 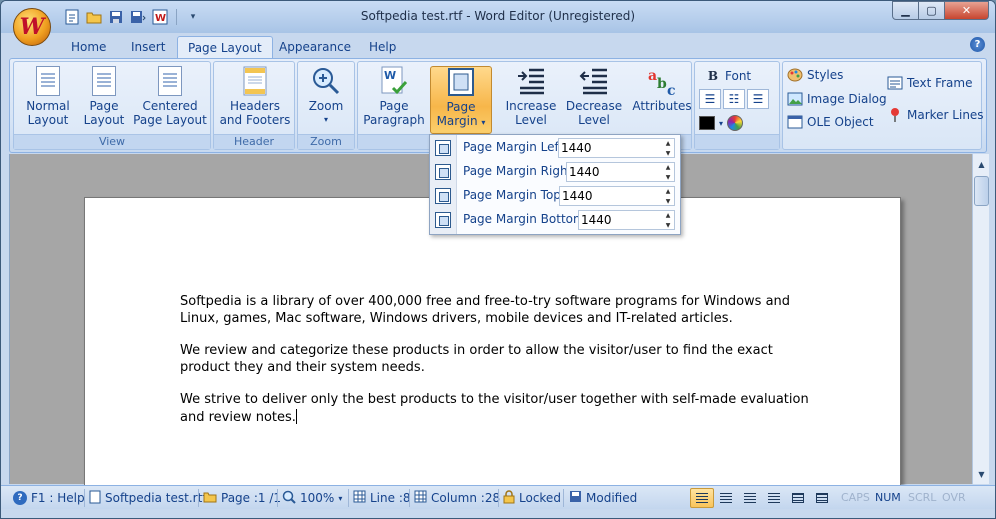 What do you see at coordinates (935, 115) in the screenshot?
I see `marker-lines-button: Marker Lines` at bounding box center [935, 115].